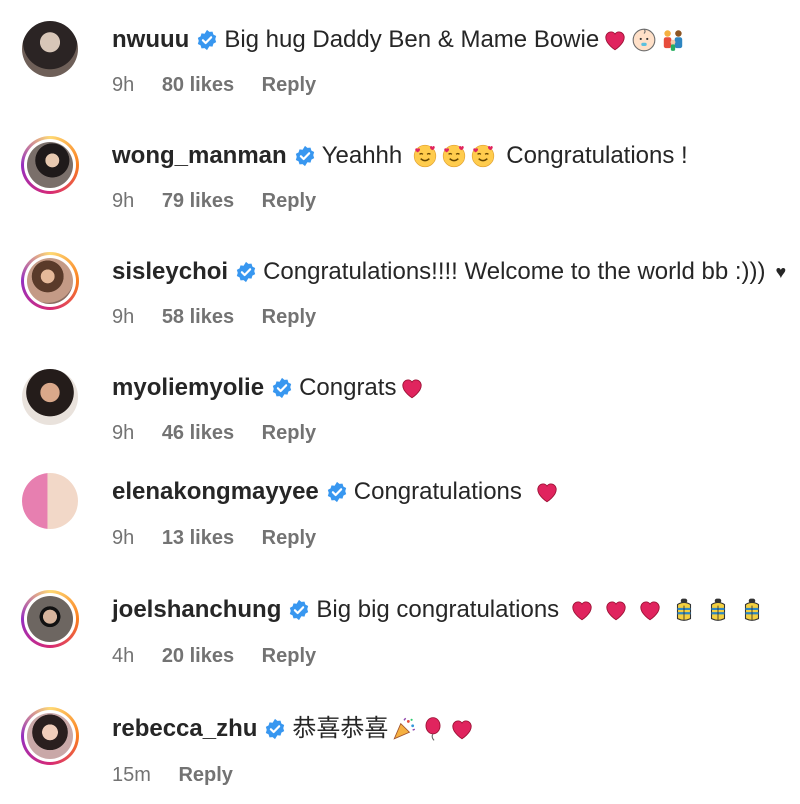  What do you see at coordinates (123, 656) in the screenshot?
I see `comment-time: 4h` at bounding box center [123, 656].